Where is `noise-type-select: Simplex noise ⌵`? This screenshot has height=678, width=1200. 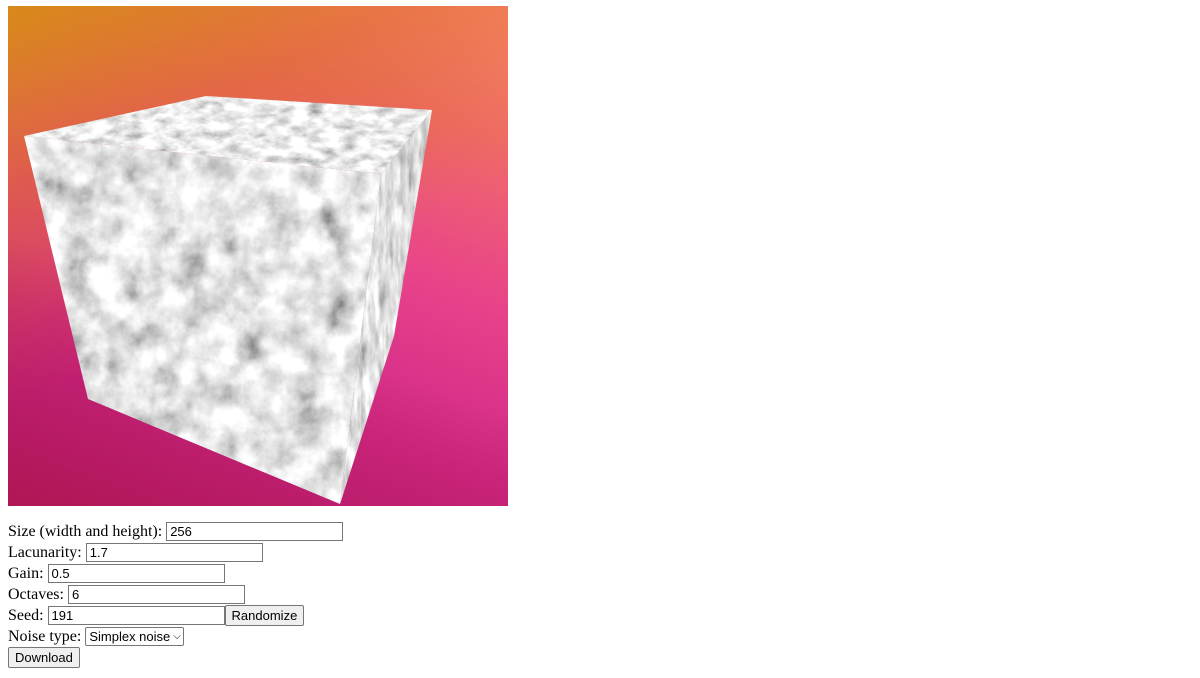
noise-type-select: Simplex noise ⌵ is located at coordinates (134, 636).